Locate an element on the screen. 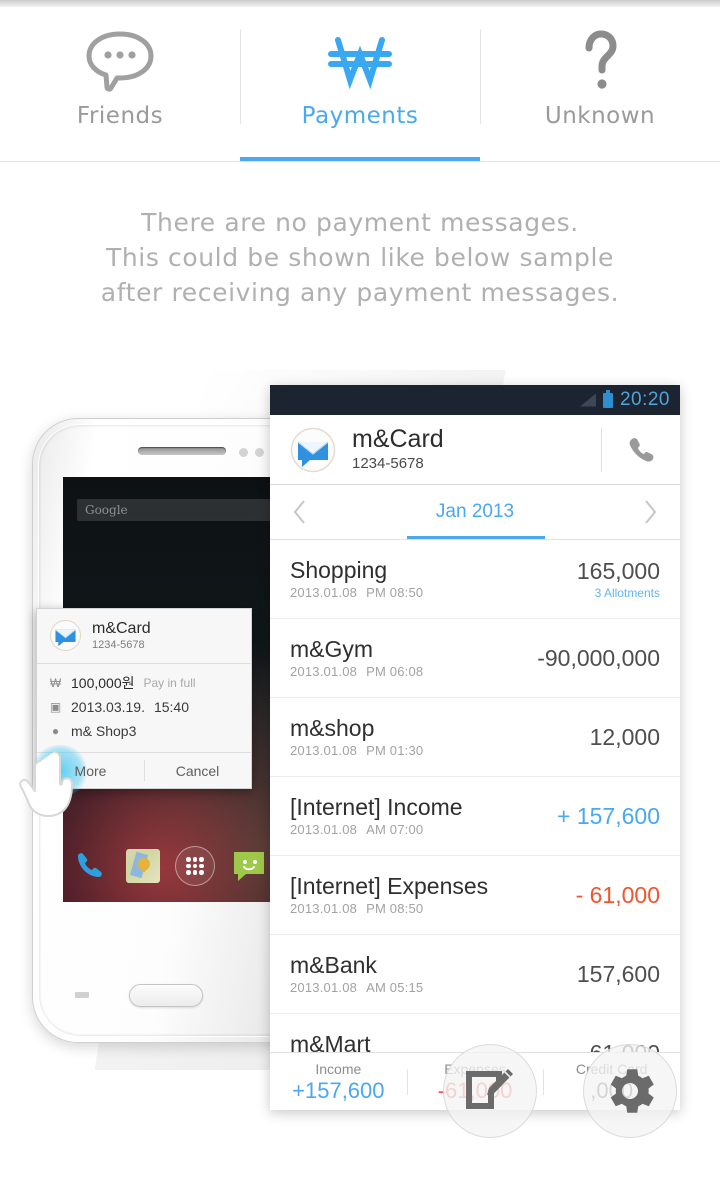 Image resolution: width=720 pixels, height=1182 pixels. transaction-timestamp: 2013.01.08 AM 05:15 is located at coordinates (433, 988).